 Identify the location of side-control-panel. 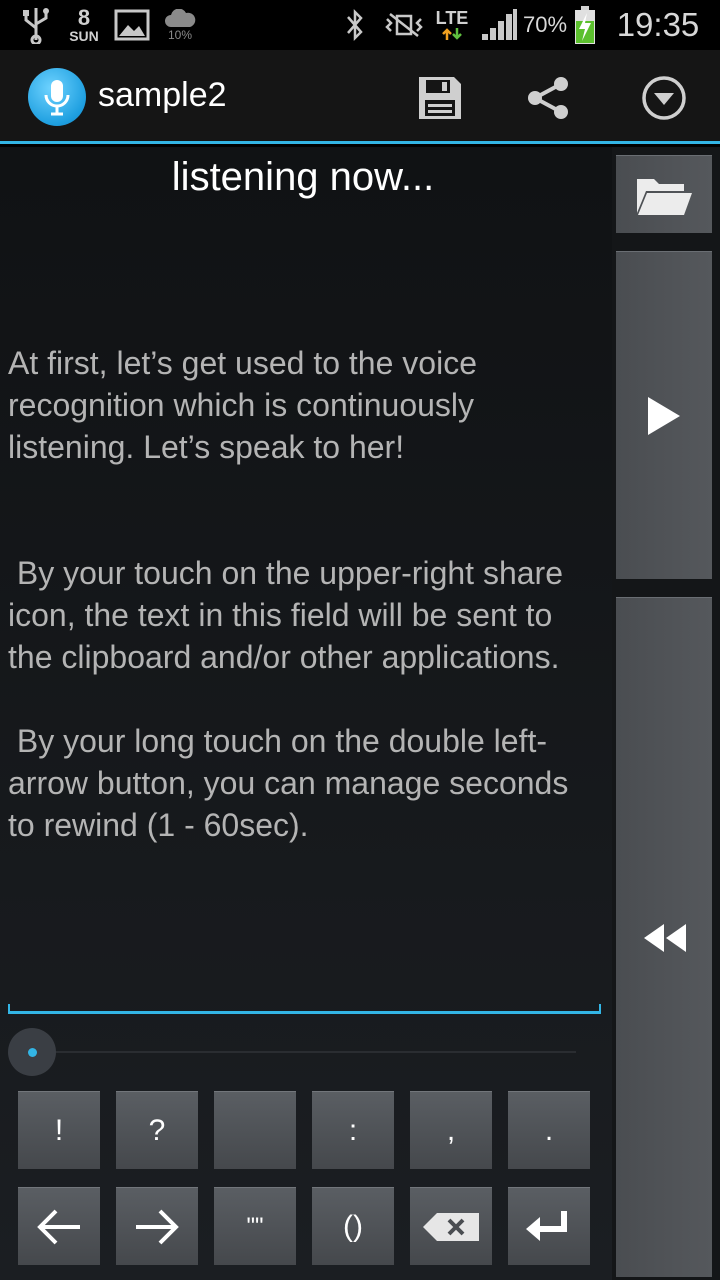
(666, 713).